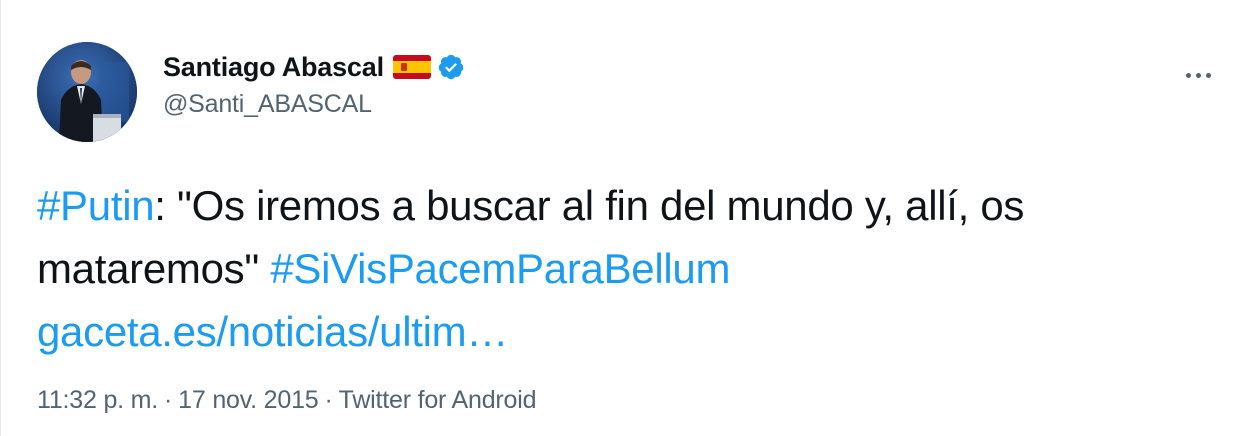 The image size is (1244, 436). Describe the element at coordinates (96, 205) in the screenshot. I see `hashtag-putin: #Putin` at that location.